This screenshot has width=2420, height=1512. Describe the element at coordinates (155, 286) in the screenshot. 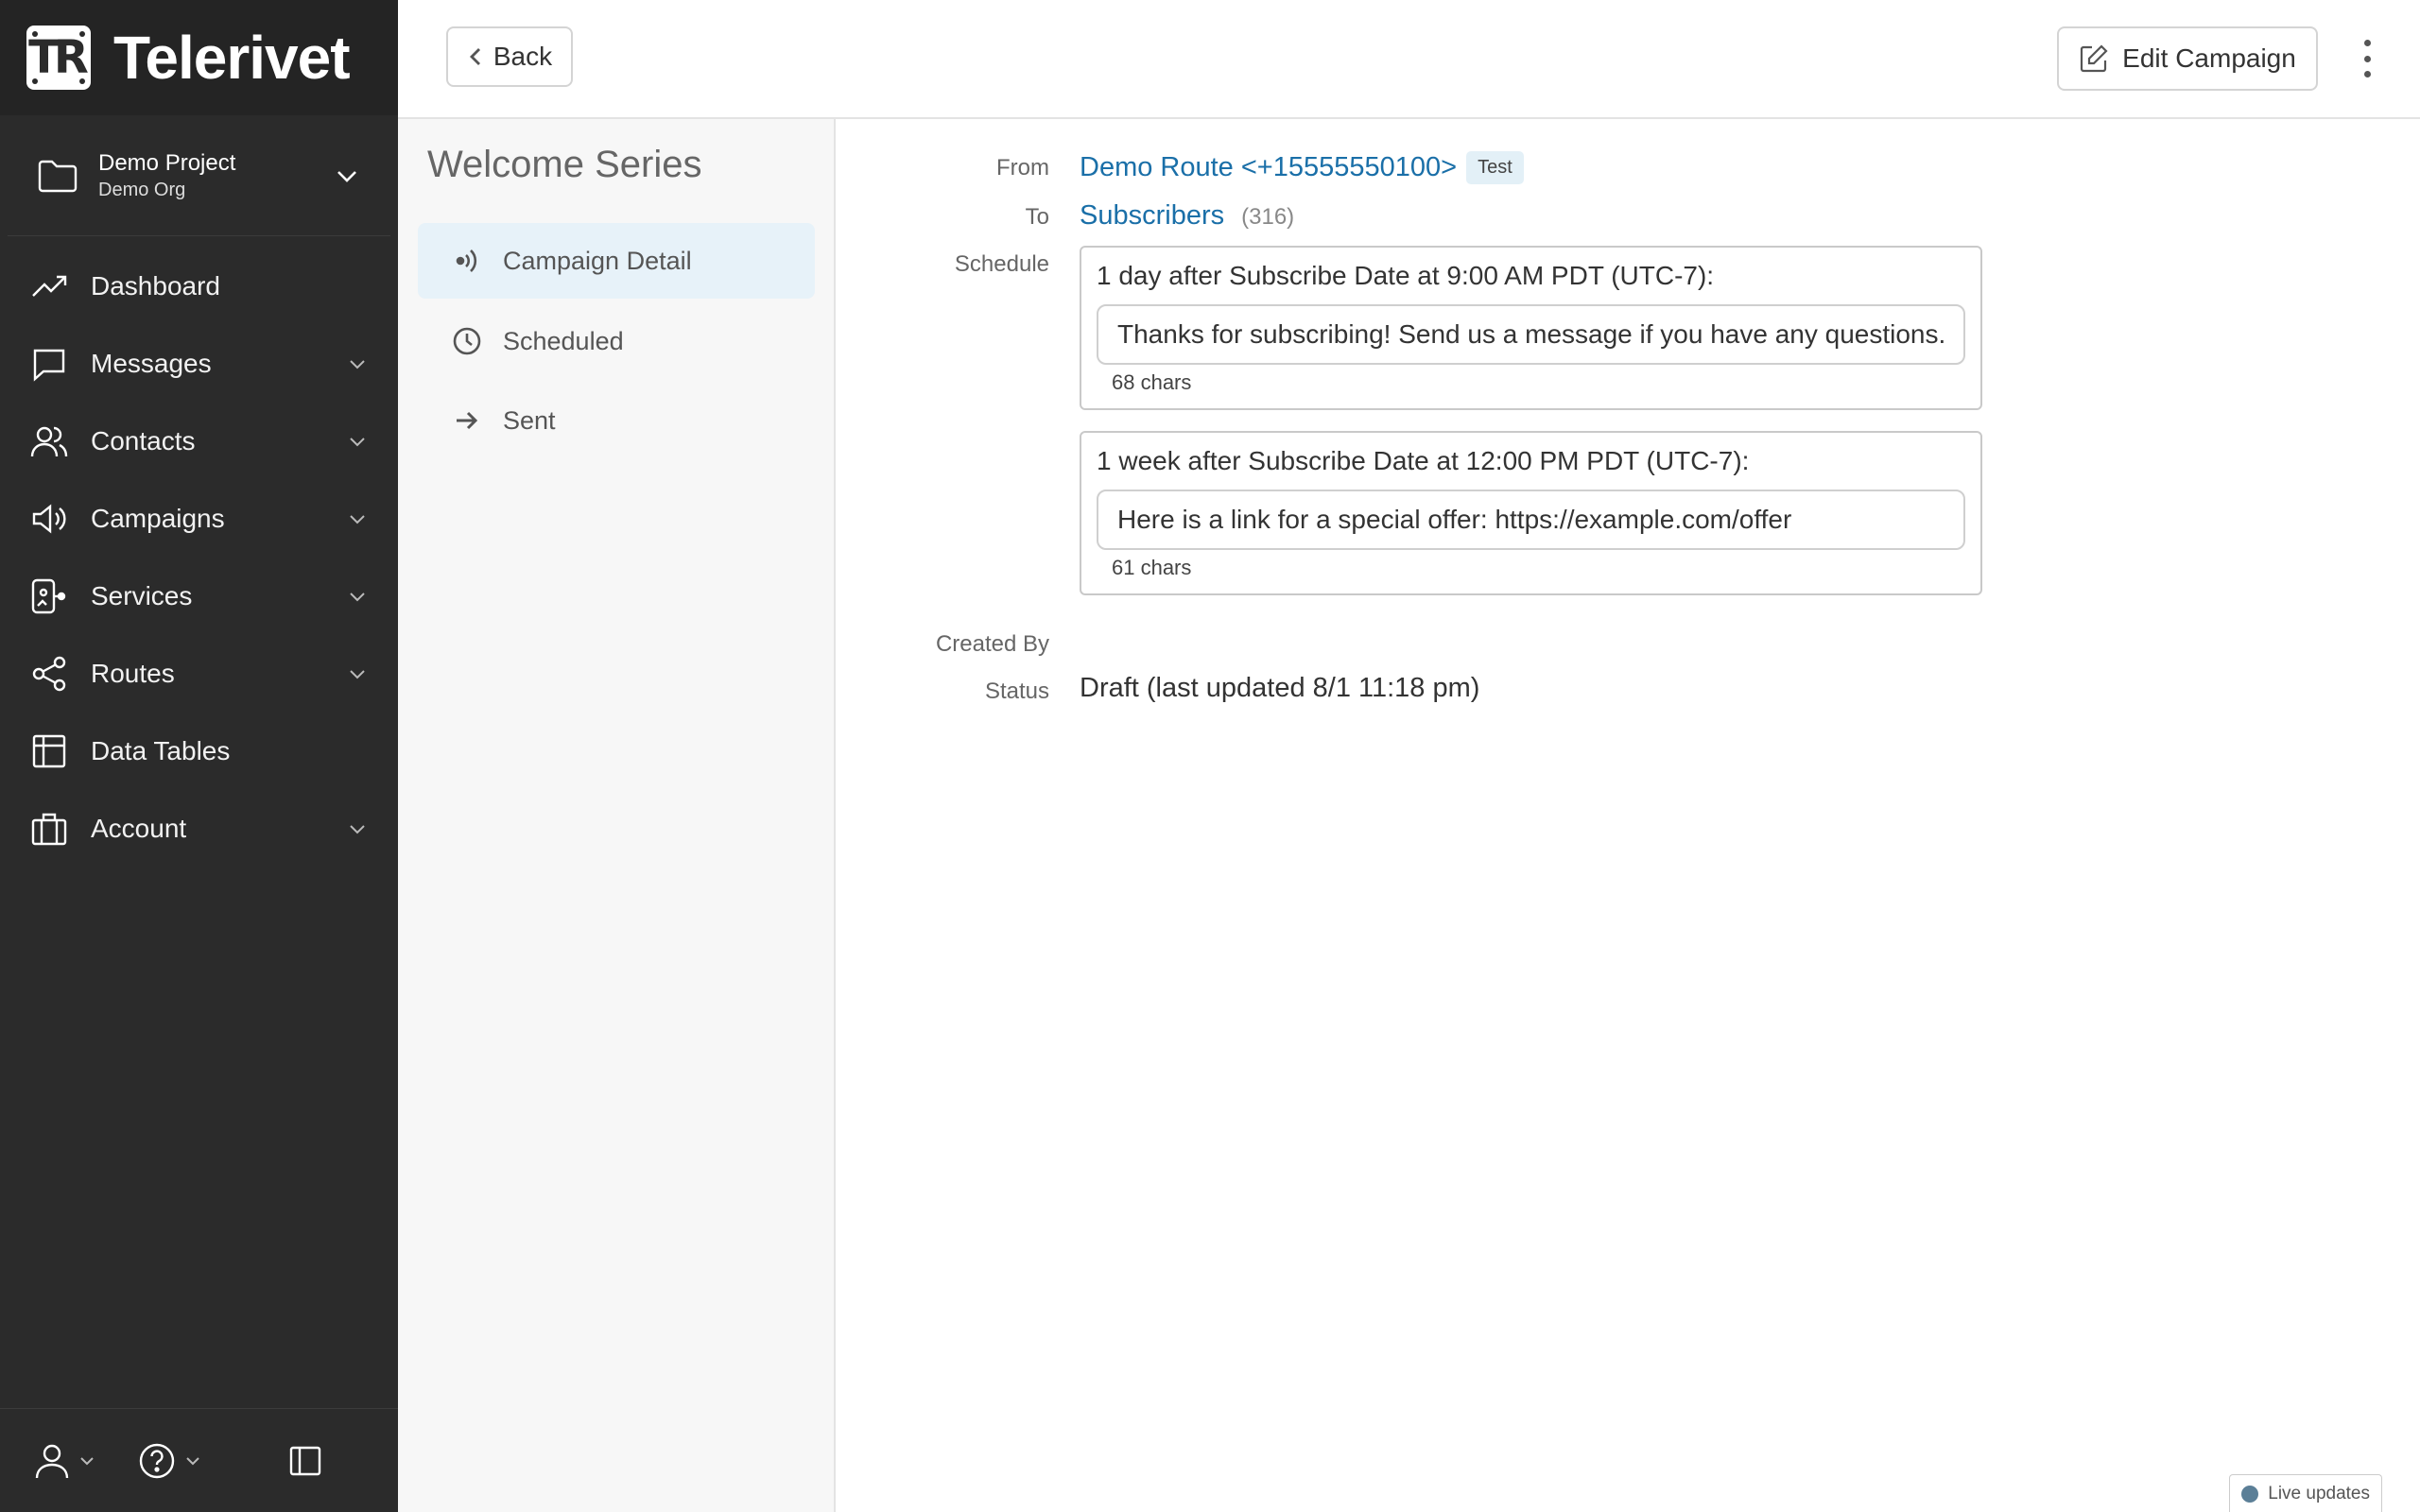

I see `nav-label: Dashboard` at that location.